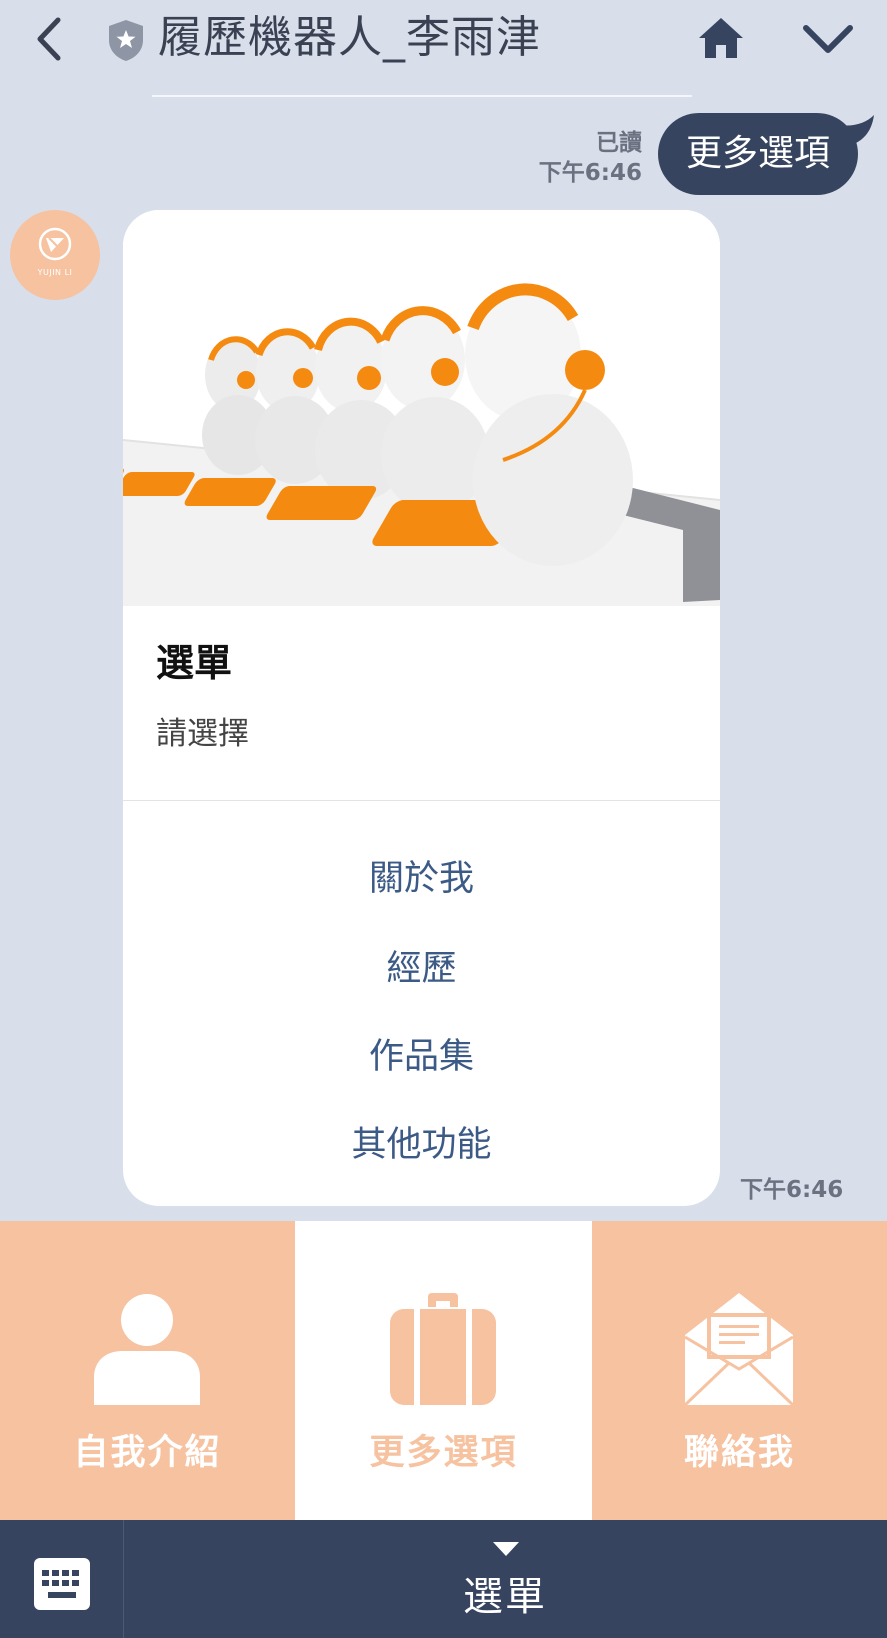 This screenshot has height=1638, width=887. Describe the element at coordinates (421, 1141) in the screenshot. I see `option-other-features: 其他功能` at that location.